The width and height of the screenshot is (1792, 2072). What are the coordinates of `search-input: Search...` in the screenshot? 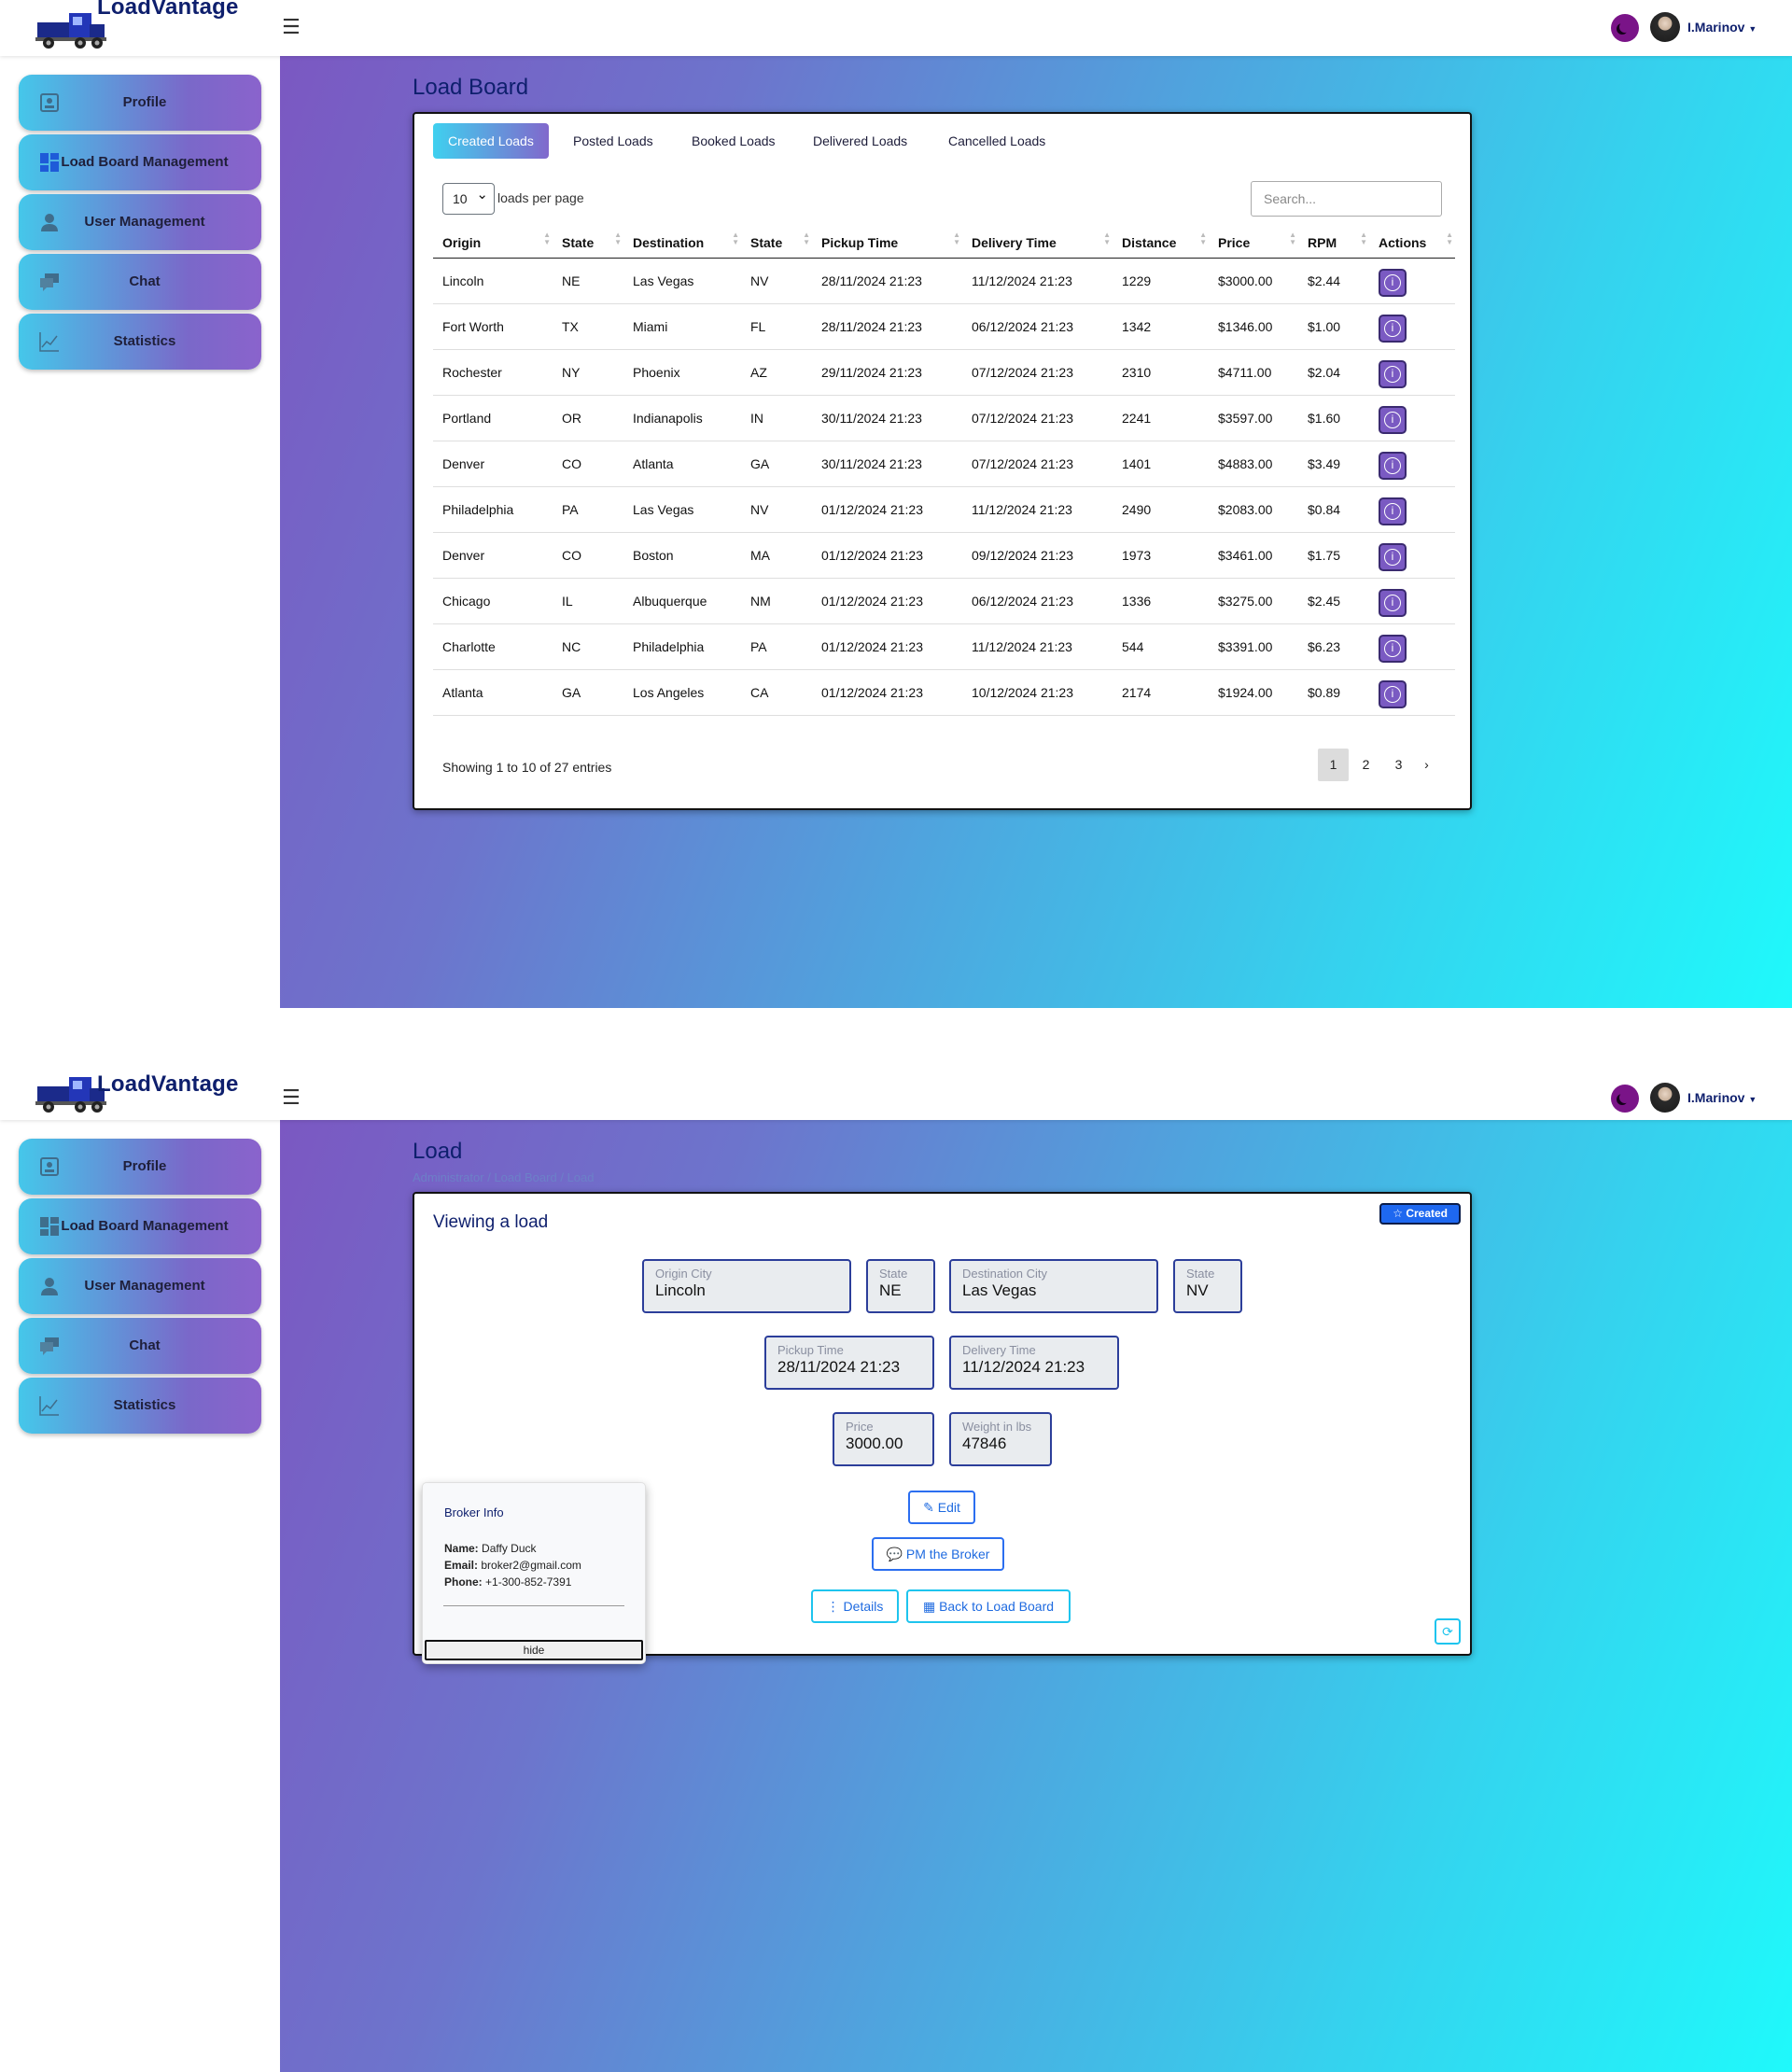 It's located at (1346, 199).